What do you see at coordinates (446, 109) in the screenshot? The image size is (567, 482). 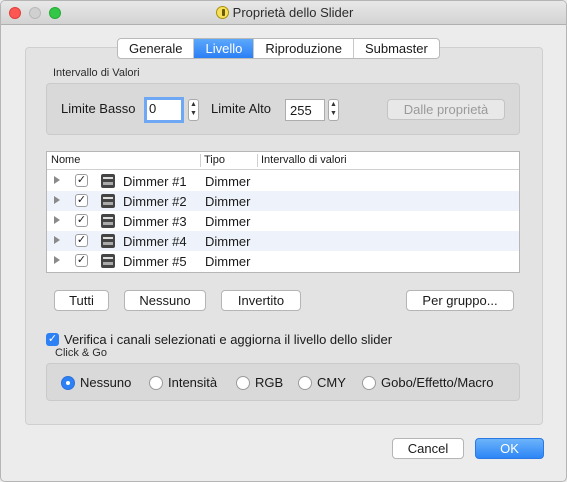 I see `from-properties-button: Dalle proprietà` at bounding box center [446, 109].